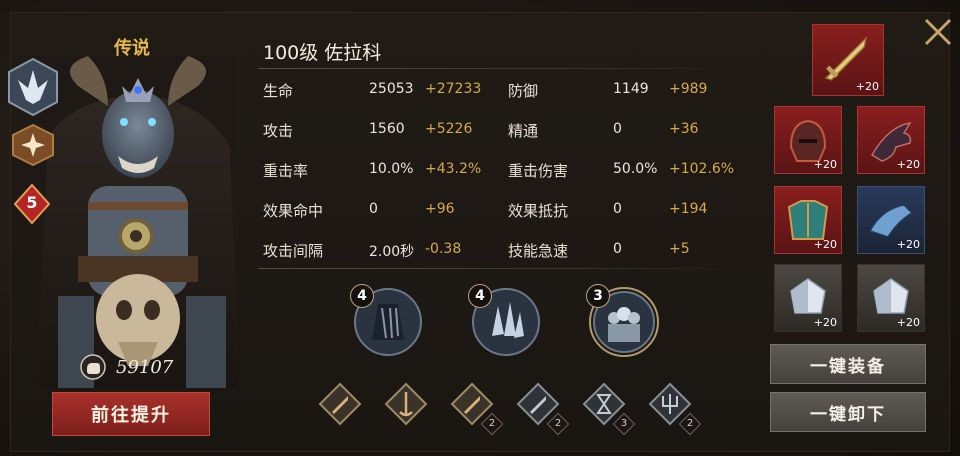 This screenshot has height=456, width=960. What do you see at coordinates (503, 211) in the screenshot?
I see `stat-row: 效果命中 0 +96 效果抵抗 0 +194` at bounding box center [503, 211].